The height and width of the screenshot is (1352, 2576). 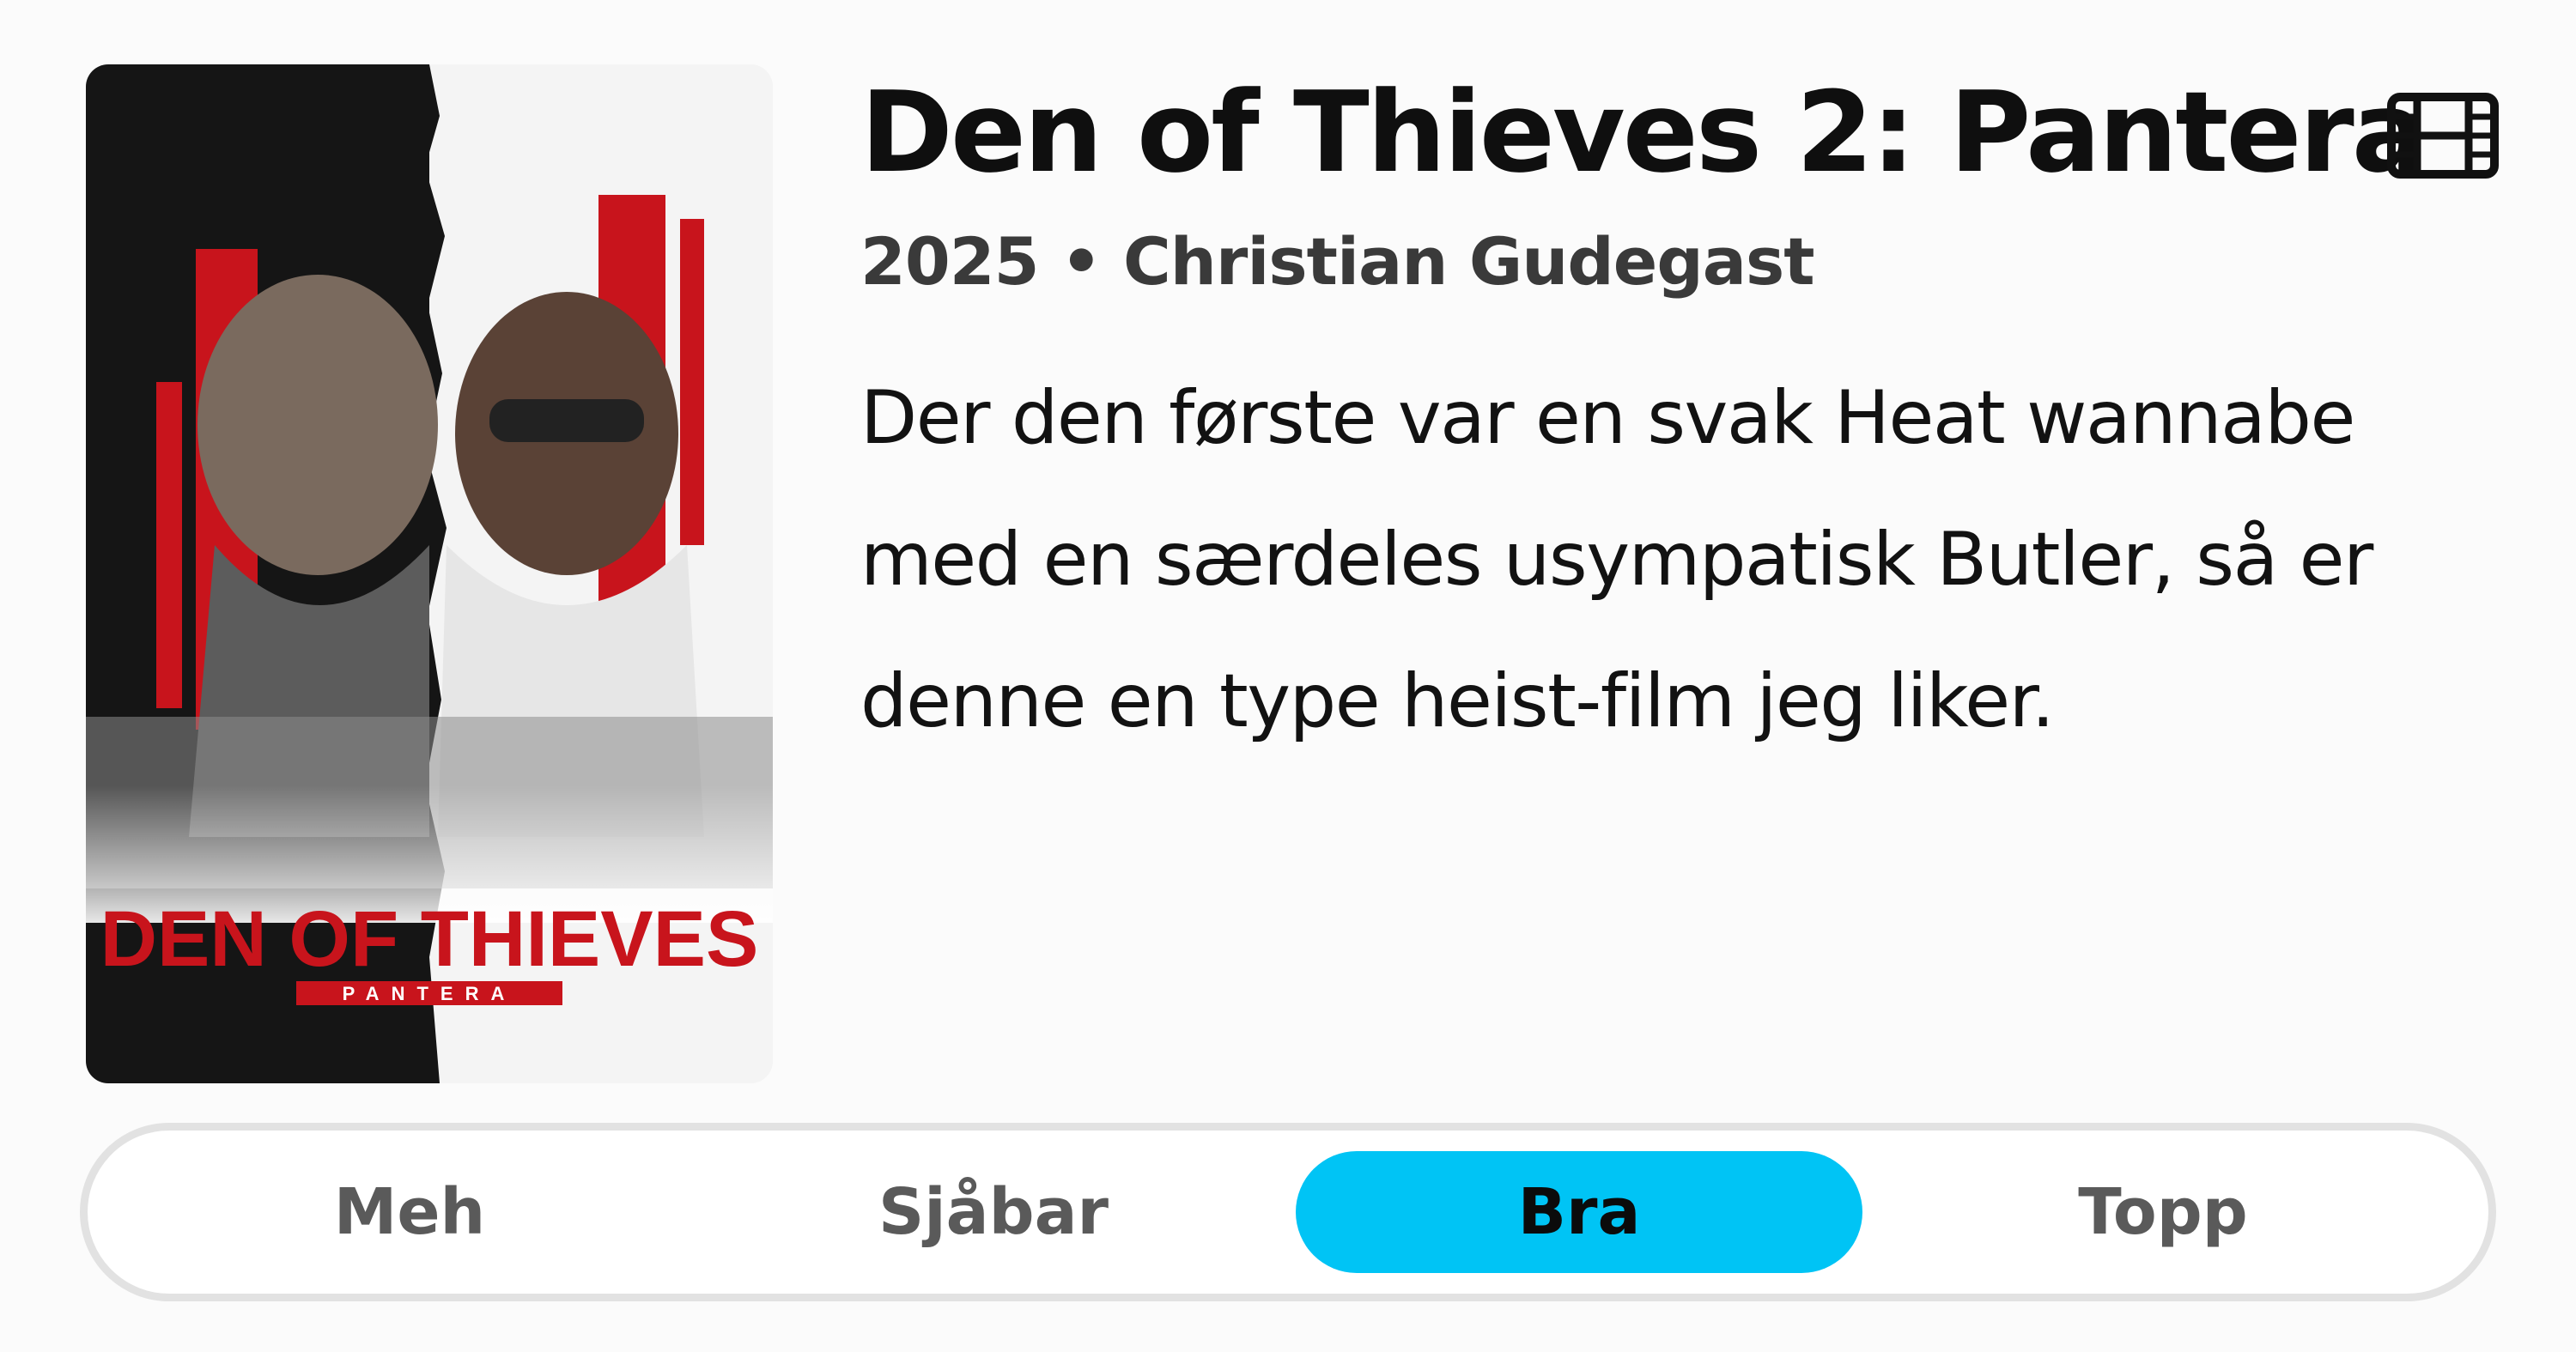 What do you see at coordinates (409, 1212) in the screenshot?
I see `rating-option-meh: Meh` at bounding box center [409, 1212].